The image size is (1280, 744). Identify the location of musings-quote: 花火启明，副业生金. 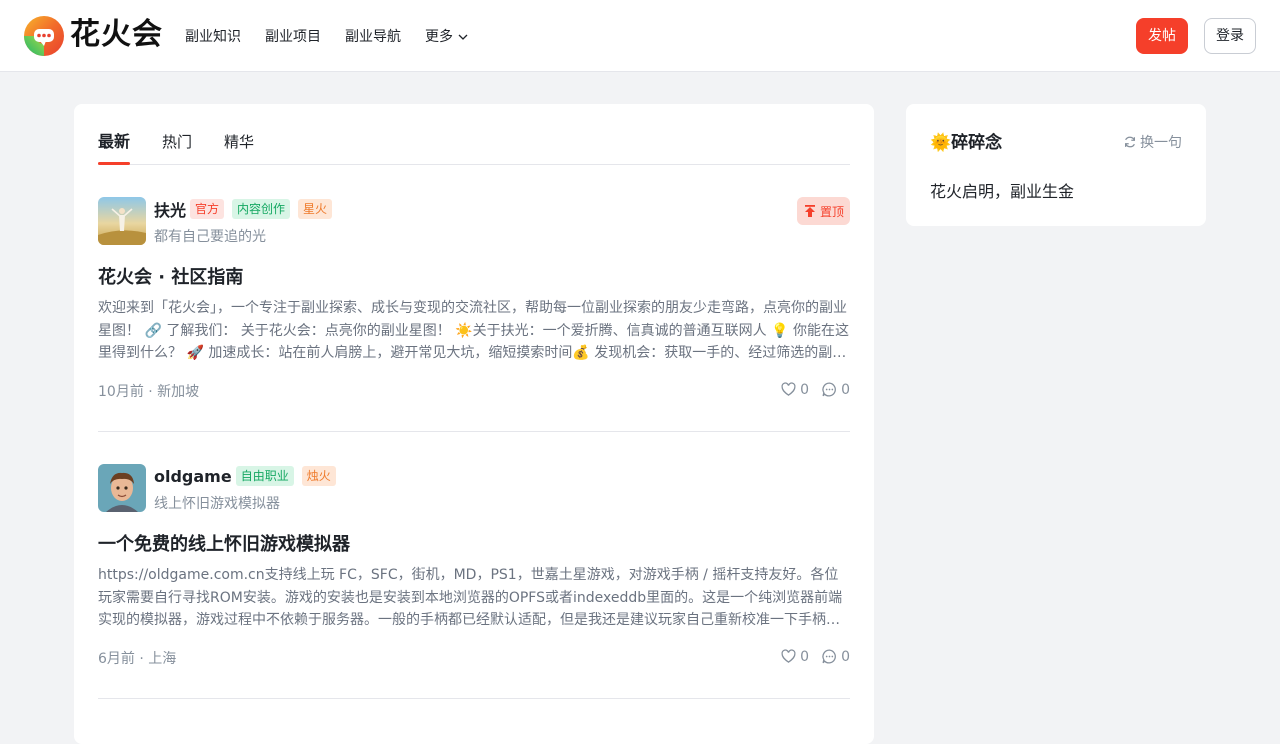
(1002, 191).